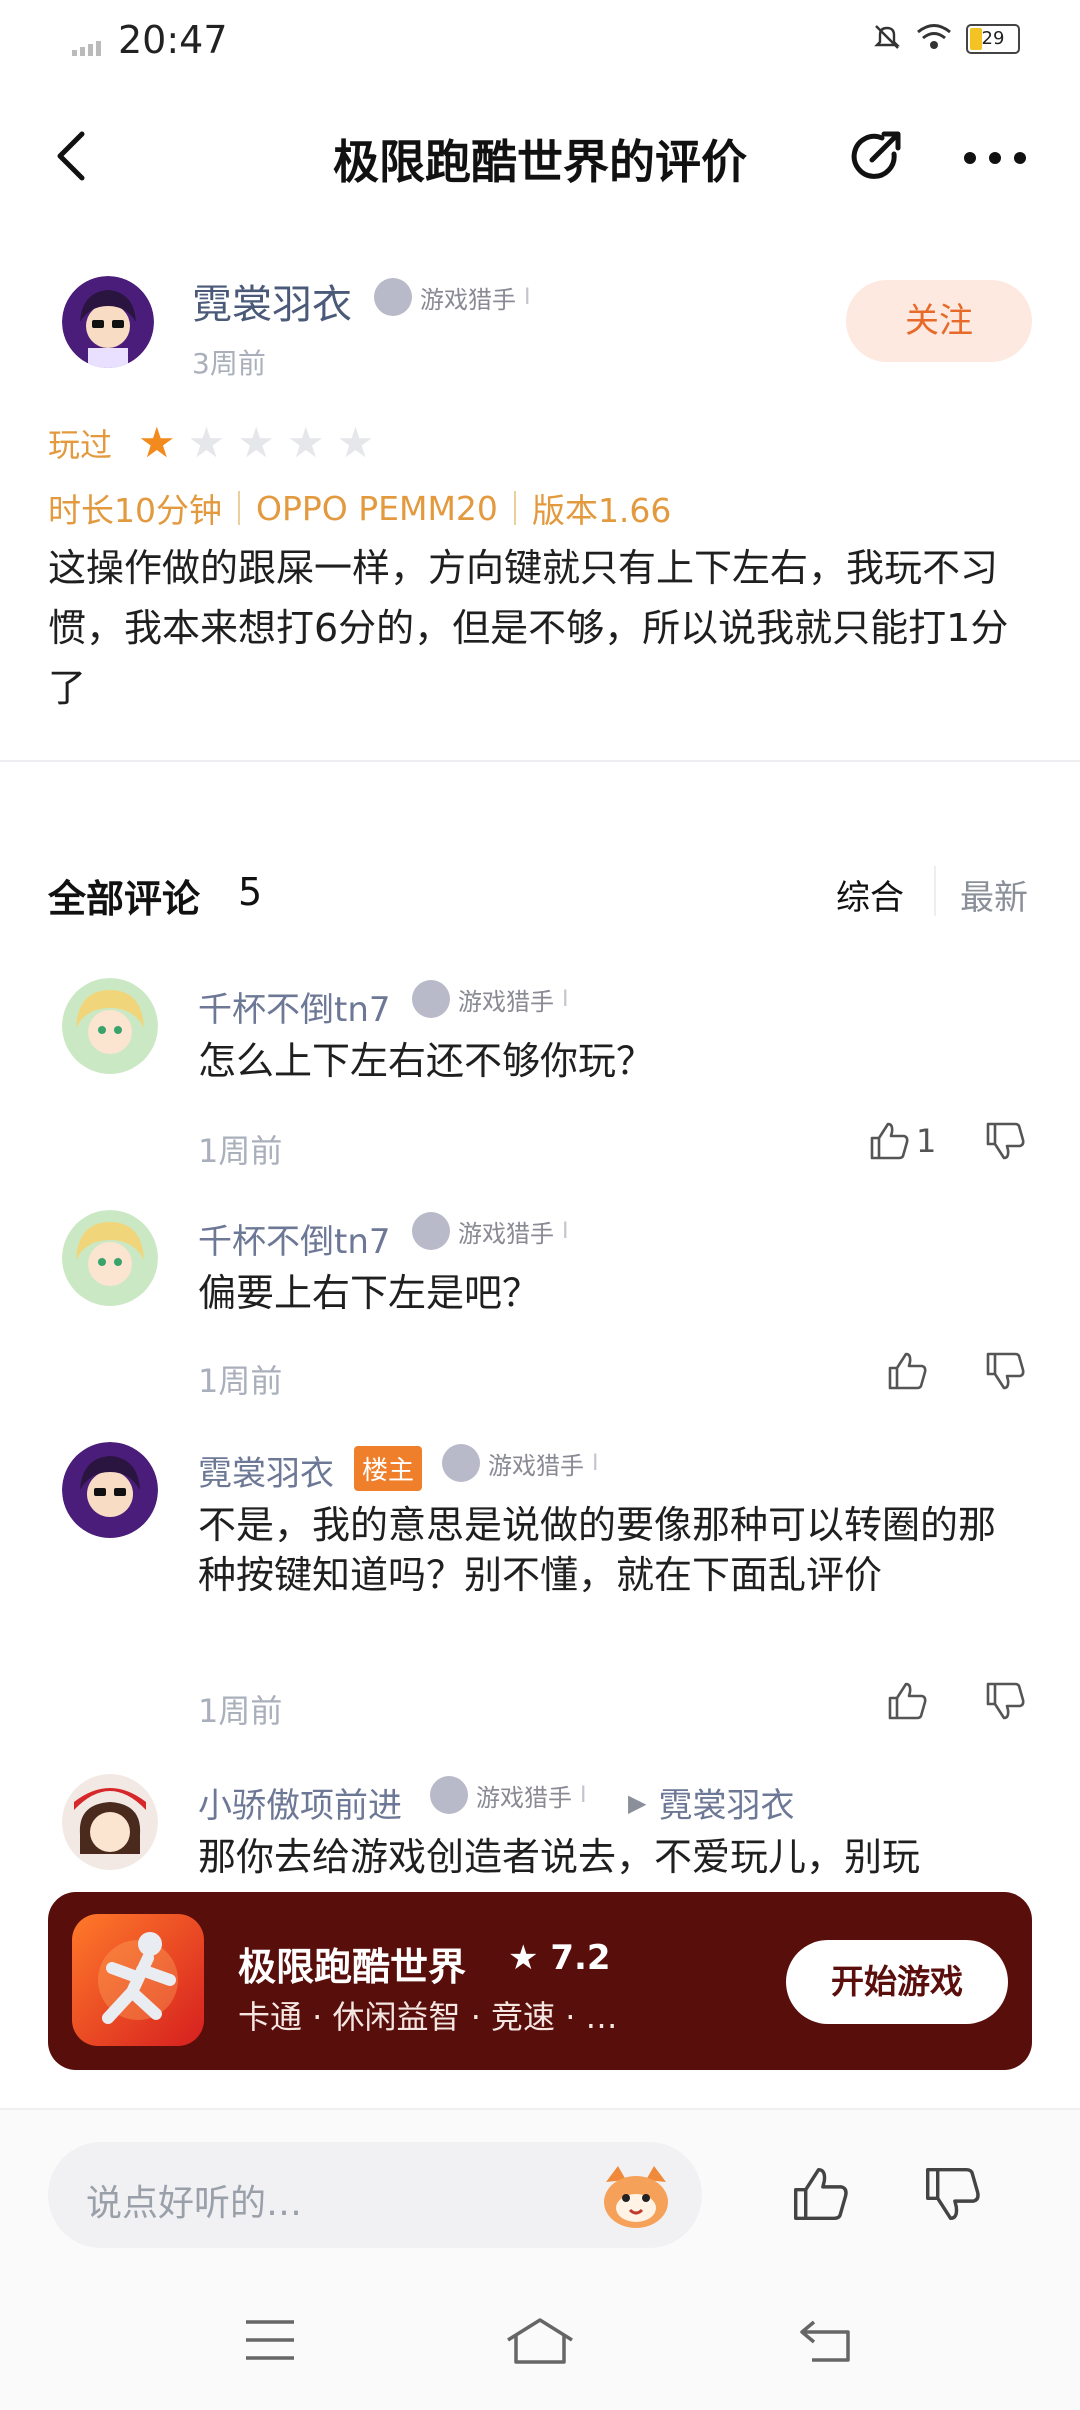  Describe the element at coordinates (108, 322) in the screenshot. I see `author-avatar` at that location.